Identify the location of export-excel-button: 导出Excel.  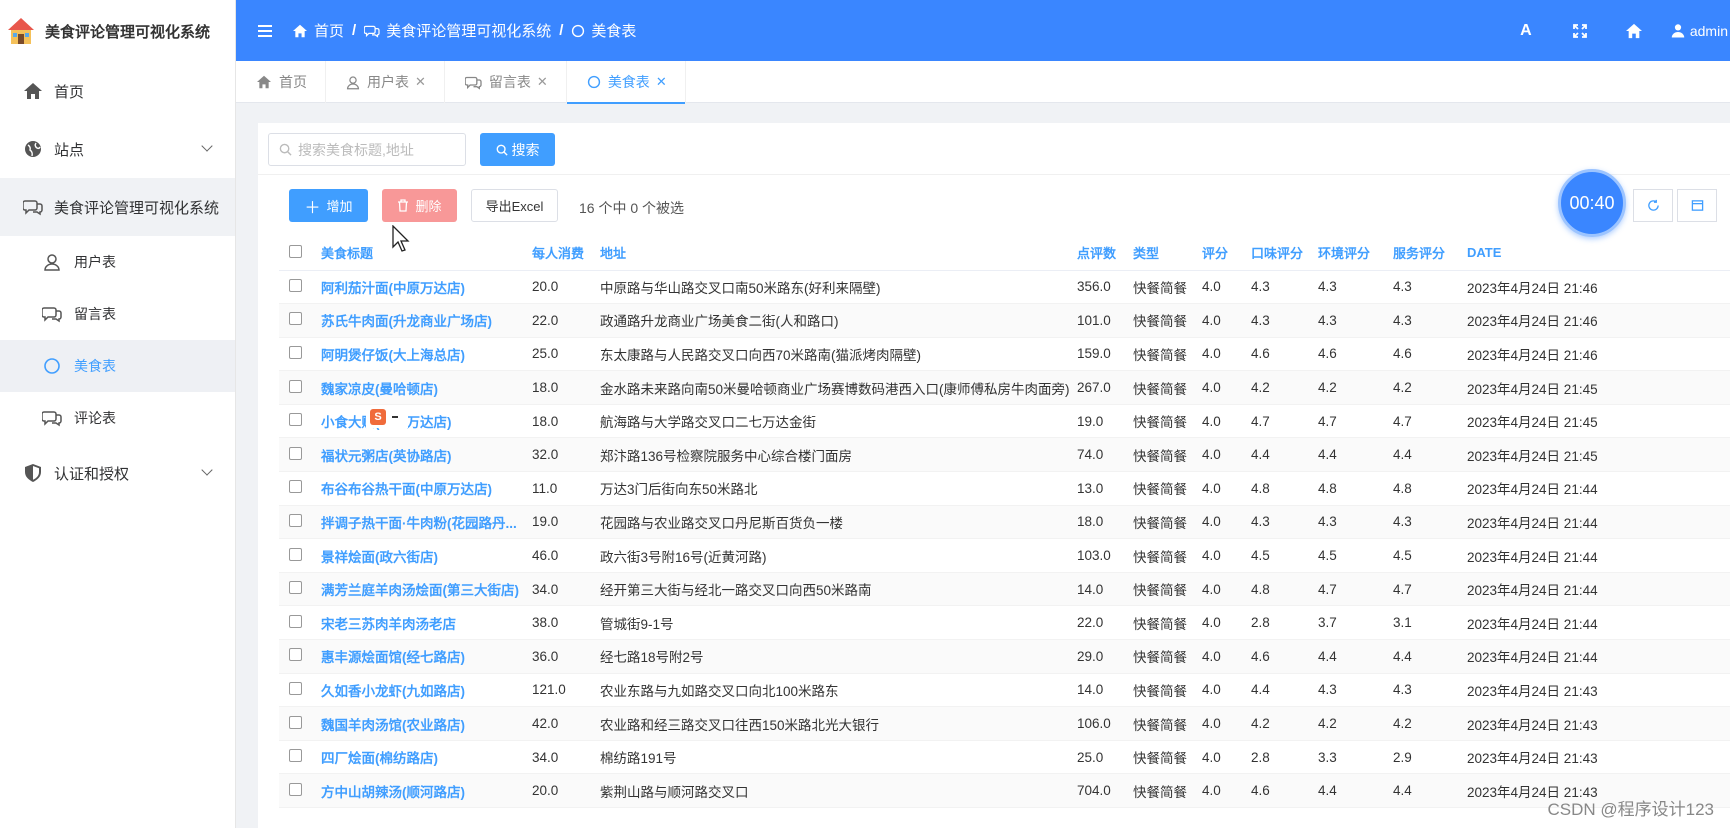
(514, 205).